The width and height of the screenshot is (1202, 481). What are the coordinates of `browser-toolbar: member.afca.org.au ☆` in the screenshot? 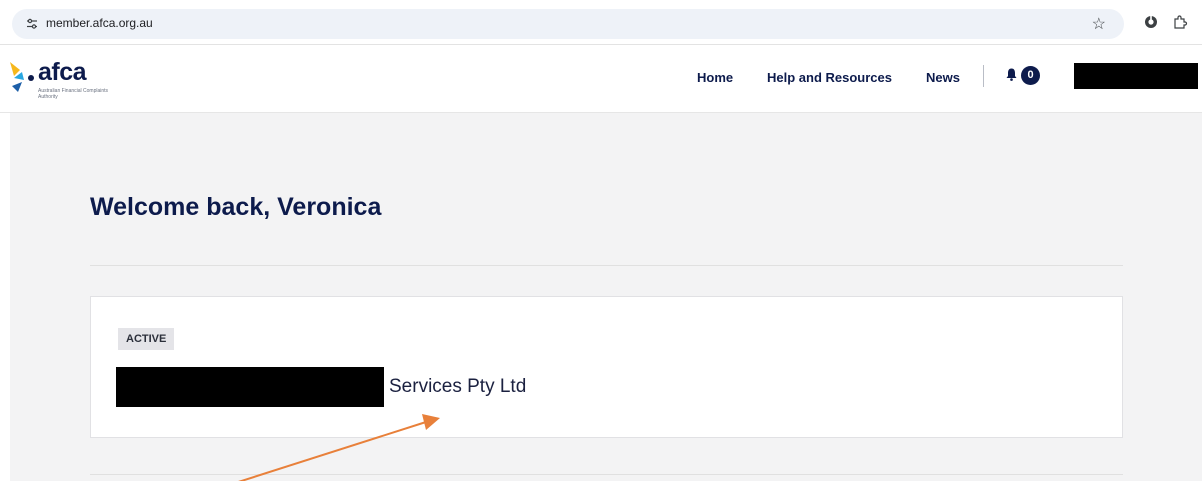 It's located at (601, 22).